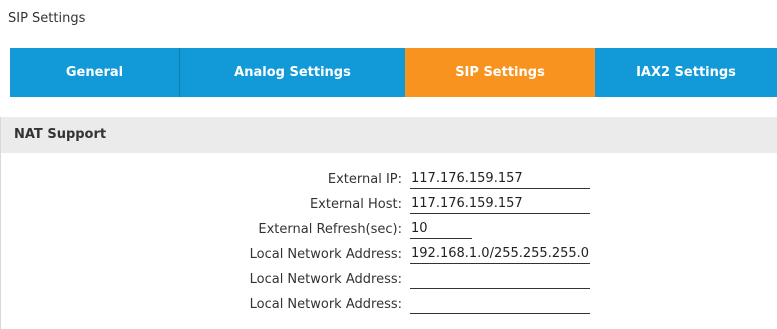 The height and width of the screenshot is (329, 777). Describe the element at coordinates (355, 204) in the screenshot. I see `external-host-label: External Host:` at that location.